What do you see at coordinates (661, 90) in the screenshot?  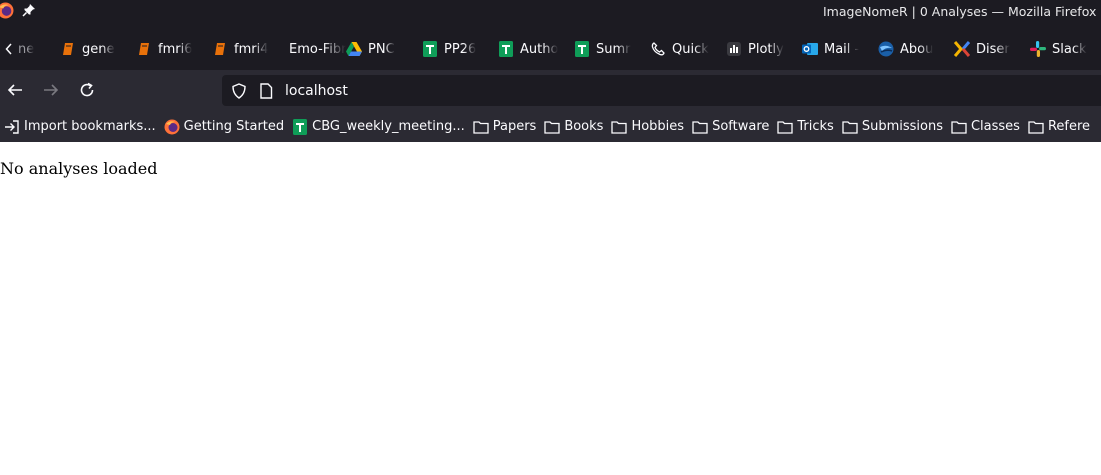 I see `url-bar: localhost` at bounding box center [661, 90].